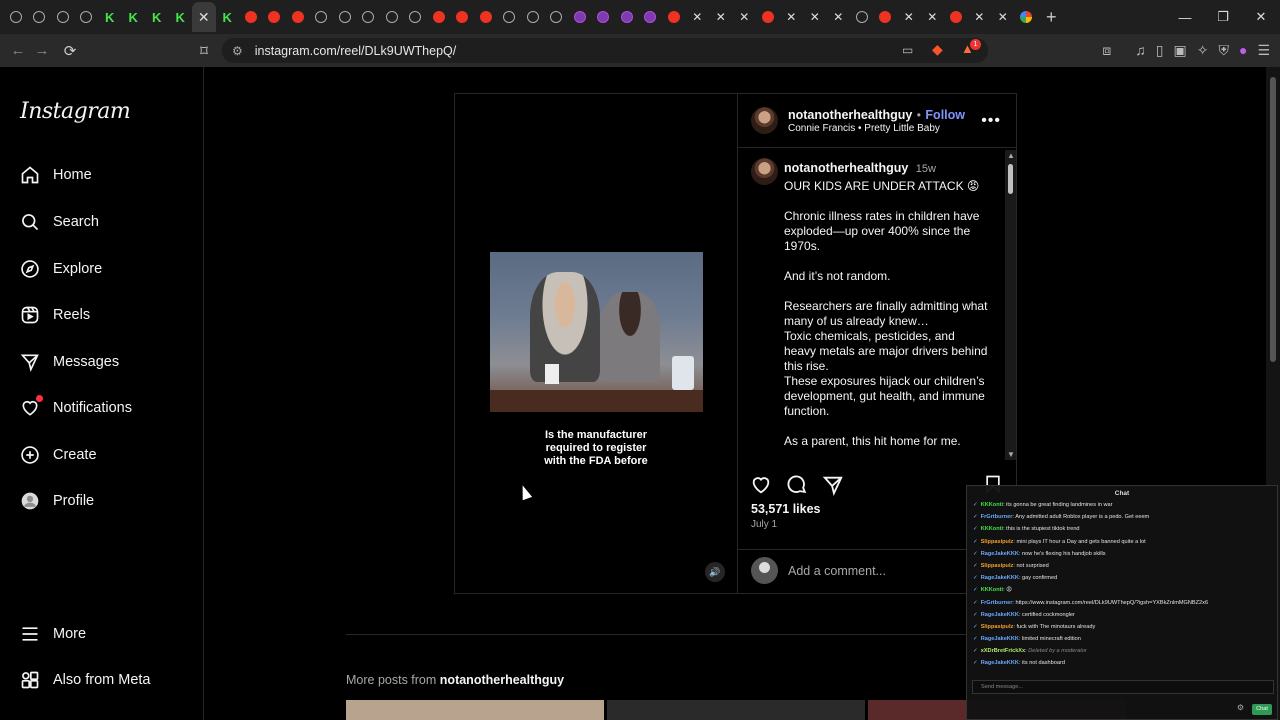  I want to click on bookmark-icon: ⌑, so click(204, 51).